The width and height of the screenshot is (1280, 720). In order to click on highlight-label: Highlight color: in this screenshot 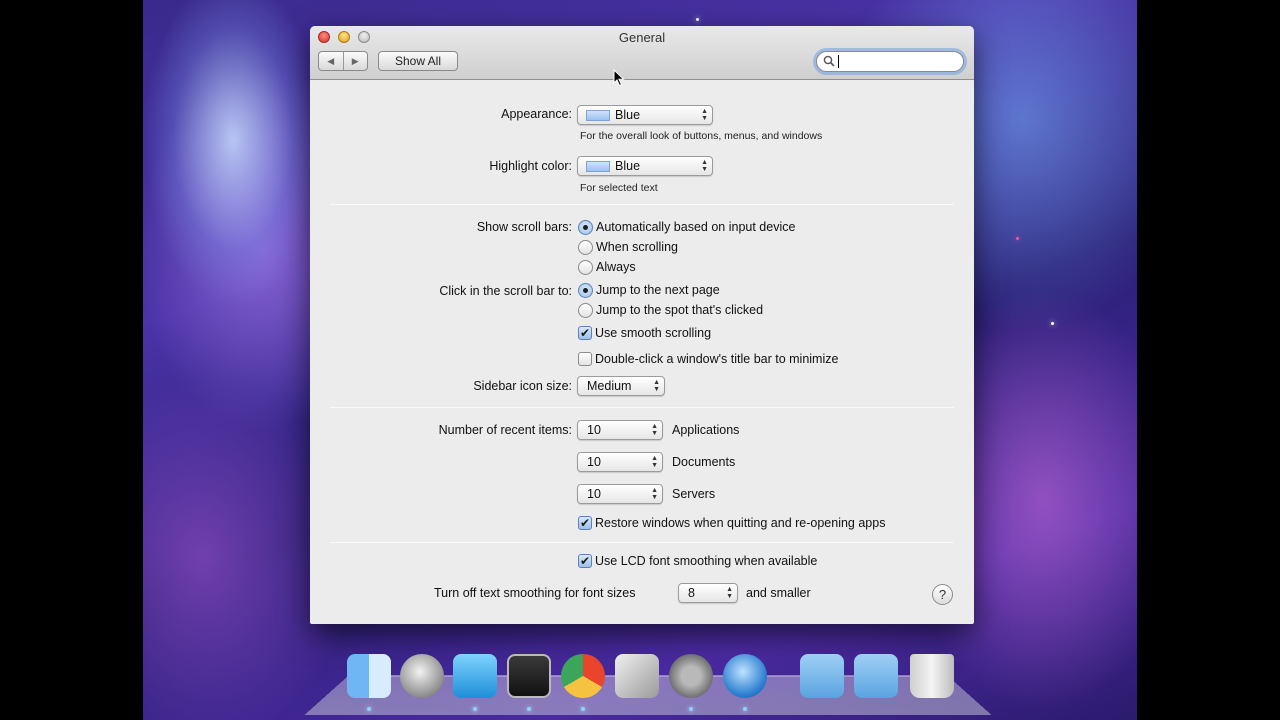, I will do `click(530, 166)`.